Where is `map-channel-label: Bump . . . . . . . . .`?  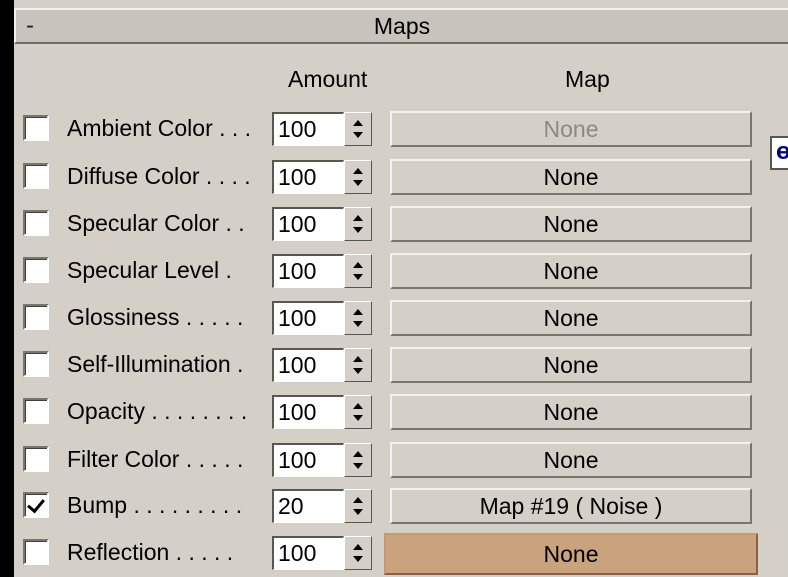 map-channel-label: Bump . . . . . . . . . is located at coordinates (155, 505).